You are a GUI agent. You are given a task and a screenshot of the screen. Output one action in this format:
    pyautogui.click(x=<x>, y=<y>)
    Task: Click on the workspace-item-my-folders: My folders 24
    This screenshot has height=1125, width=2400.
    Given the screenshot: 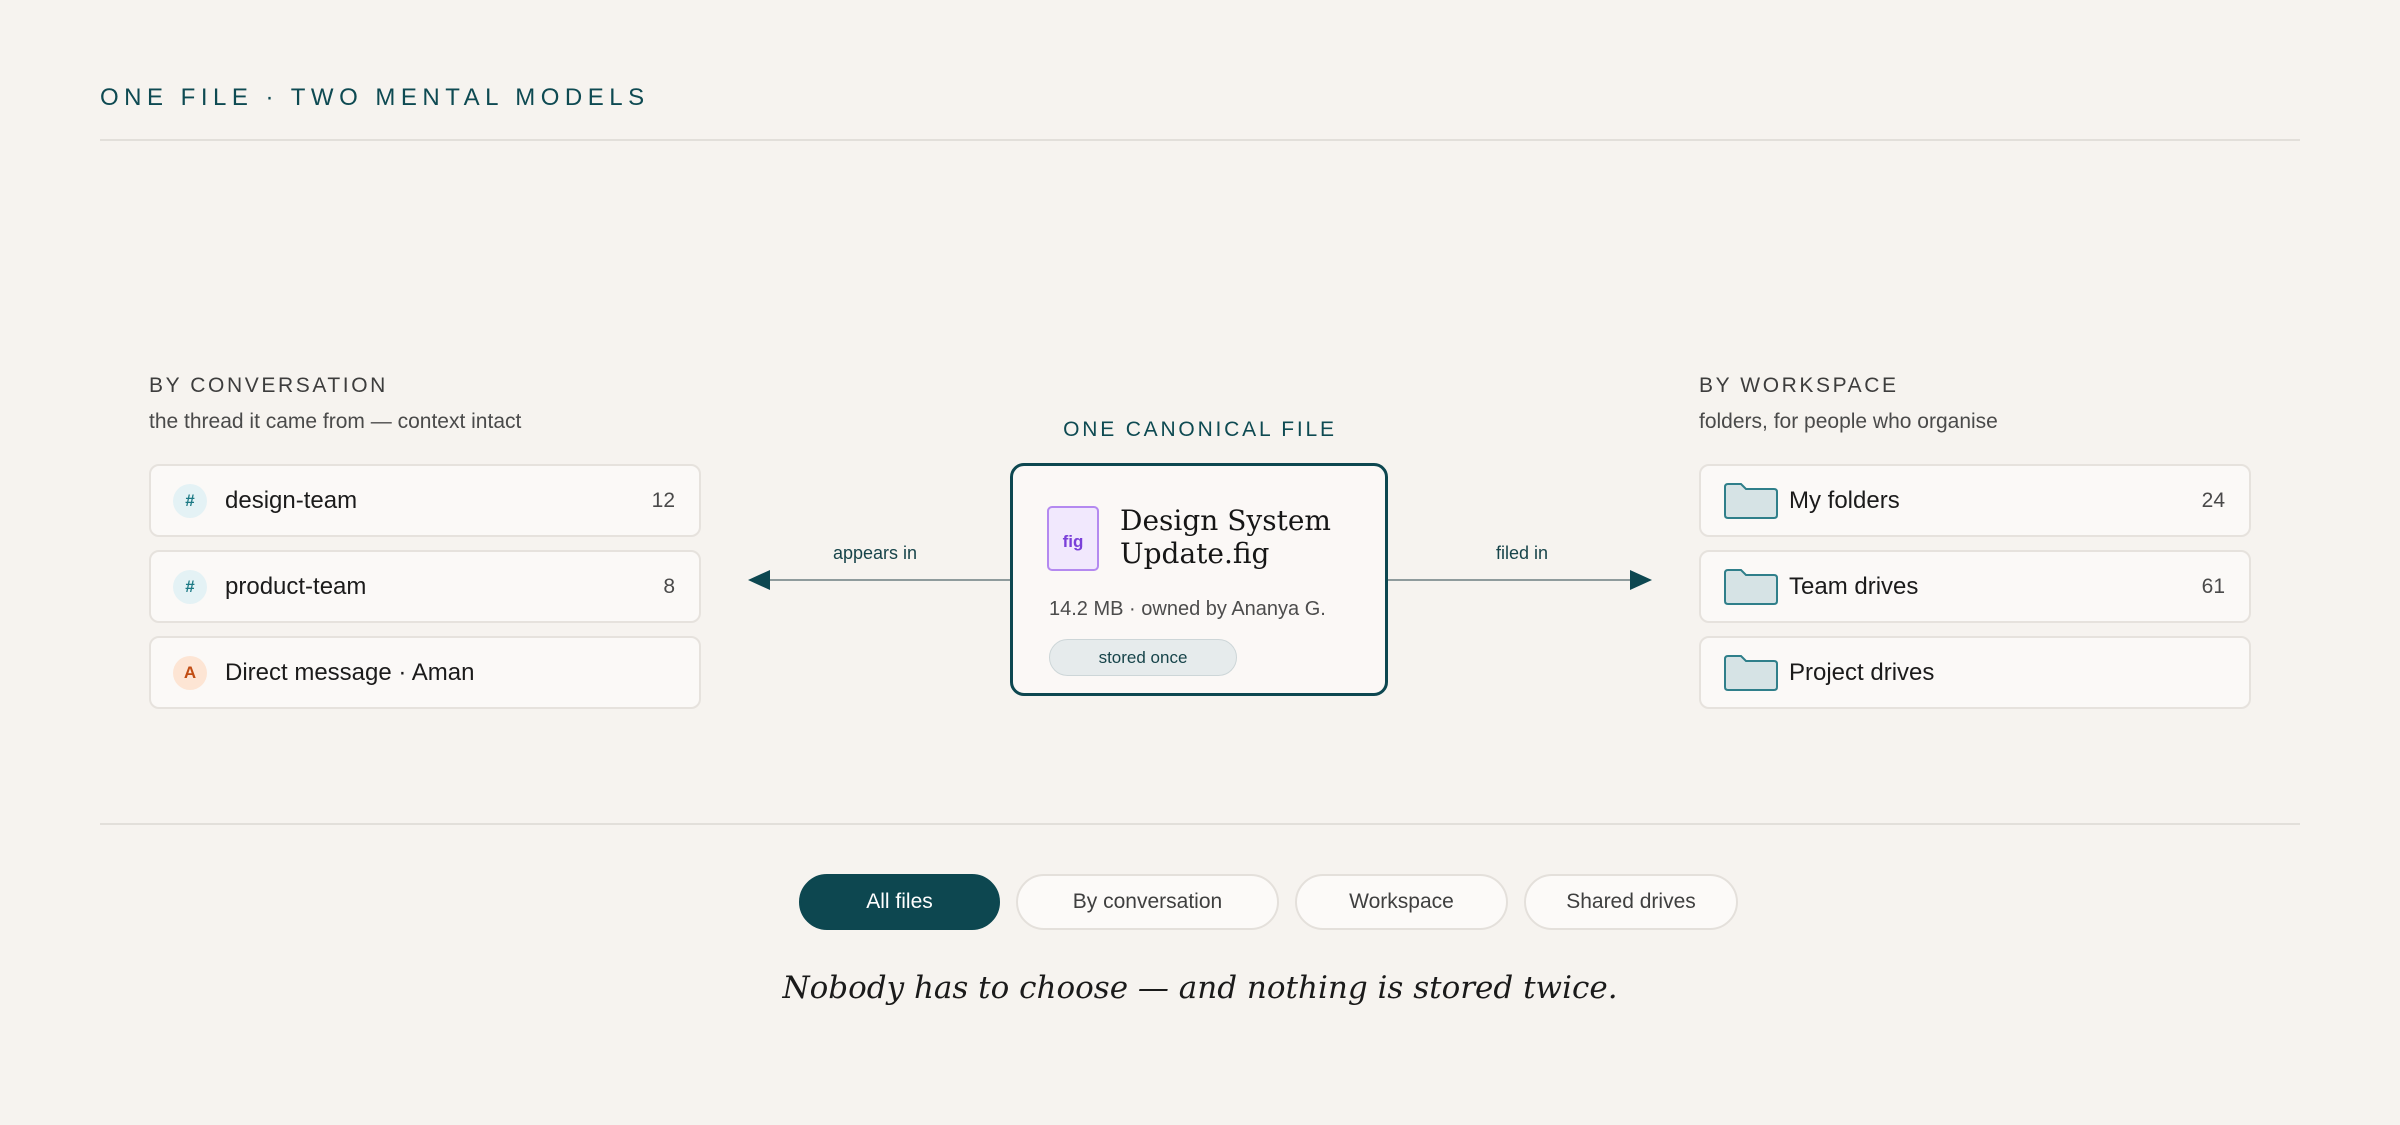 What is the action you would take?
    pyautogui.click(x=1975, y=500)
    